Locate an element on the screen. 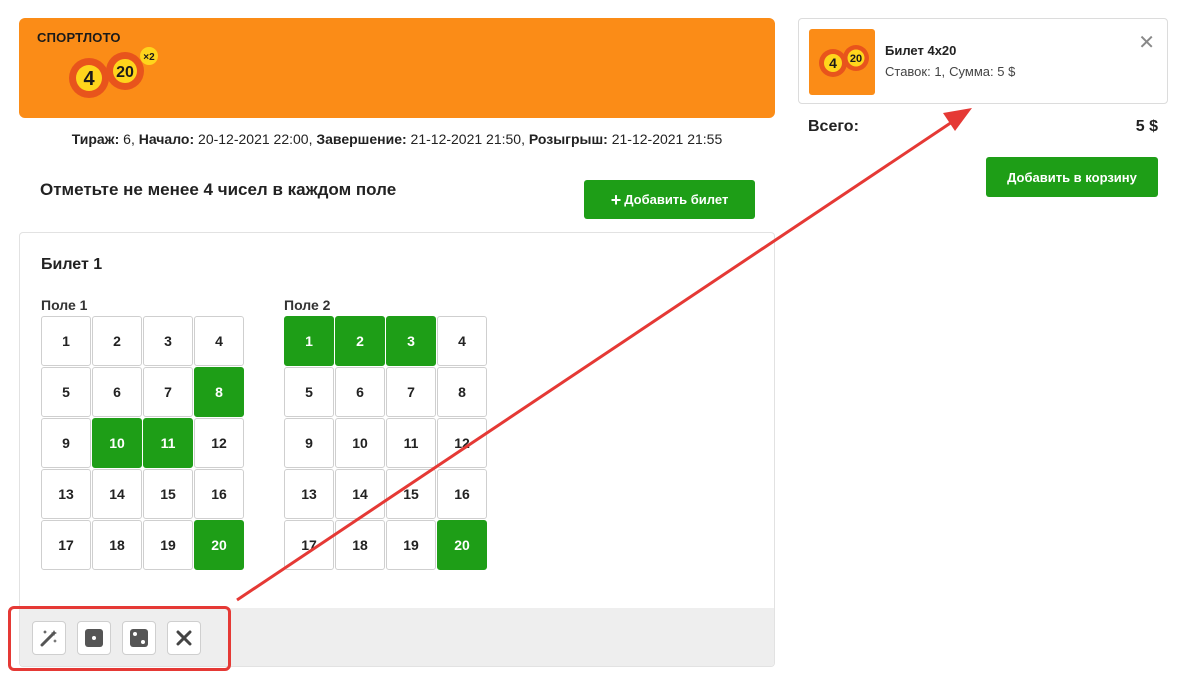  end-label: Завершение: is located at coordinates (361, 139).